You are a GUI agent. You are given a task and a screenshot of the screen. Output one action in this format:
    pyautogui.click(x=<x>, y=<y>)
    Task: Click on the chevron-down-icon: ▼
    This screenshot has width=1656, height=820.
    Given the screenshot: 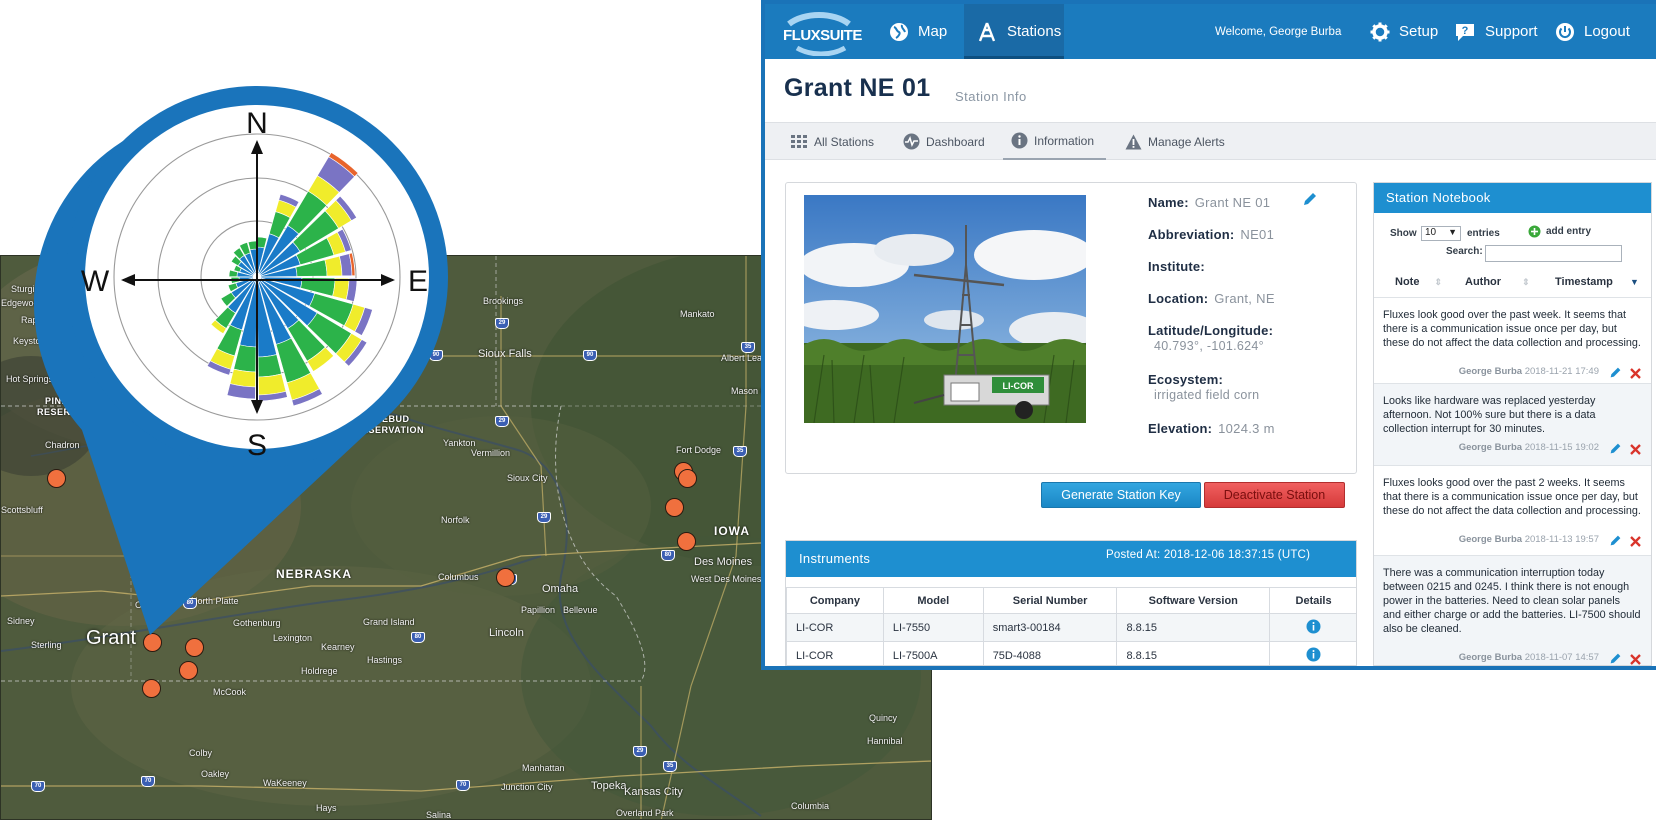 What is the action you would take?
    pyautogui.click(x=1452, y=232)
    